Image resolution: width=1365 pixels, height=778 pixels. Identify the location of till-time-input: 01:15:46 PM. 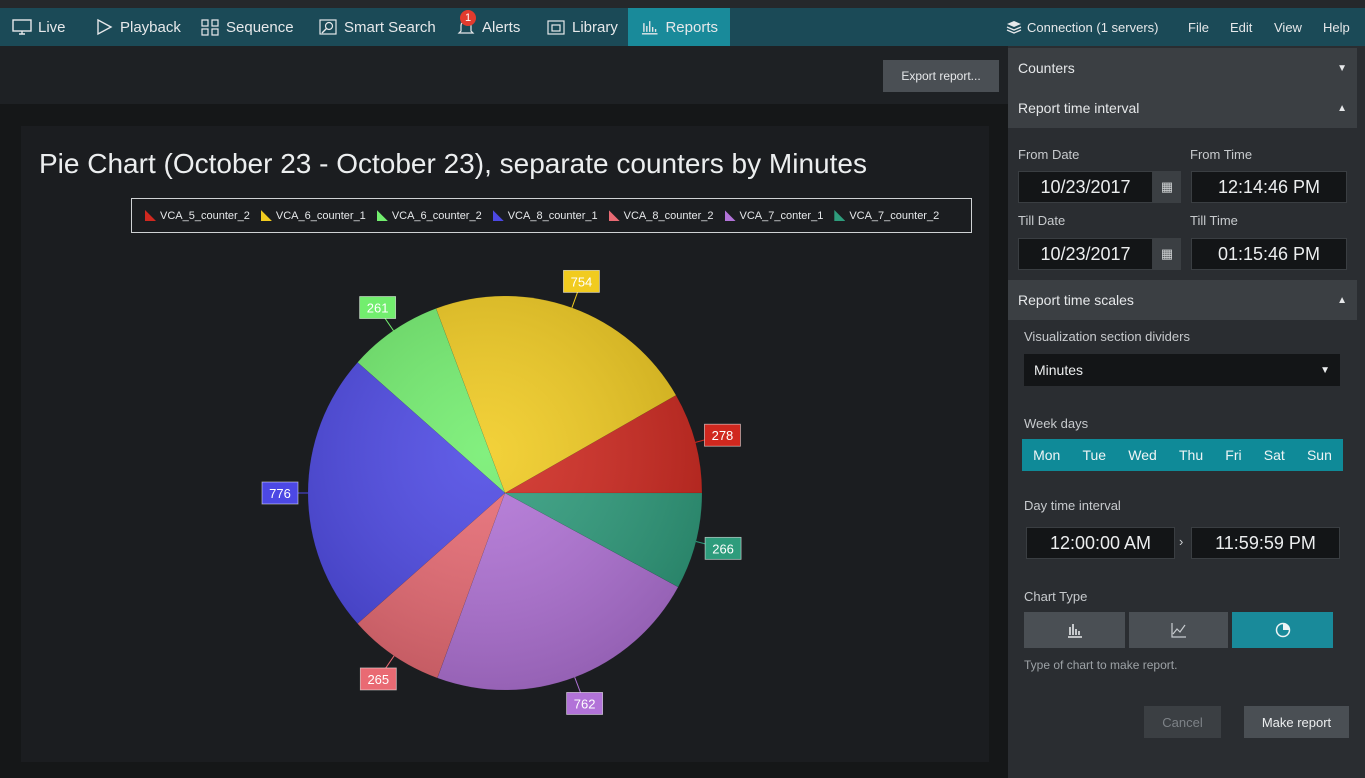
(1269, 254).